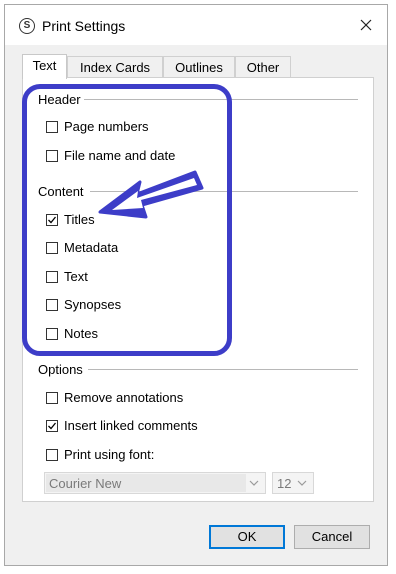  What do you see at coordinates (44, 66) in the screenshot?
I see `tab-text: Text` at bounding box center [44, 66].